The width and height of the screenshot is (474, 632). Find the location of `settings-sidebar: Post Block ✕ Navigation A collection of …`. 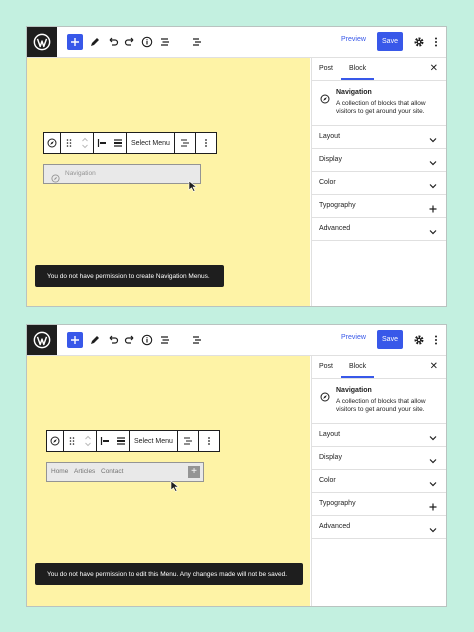

settings-sidebar: Post Block ✕ Navigation A collection of … is located at coordinates (378, 481).